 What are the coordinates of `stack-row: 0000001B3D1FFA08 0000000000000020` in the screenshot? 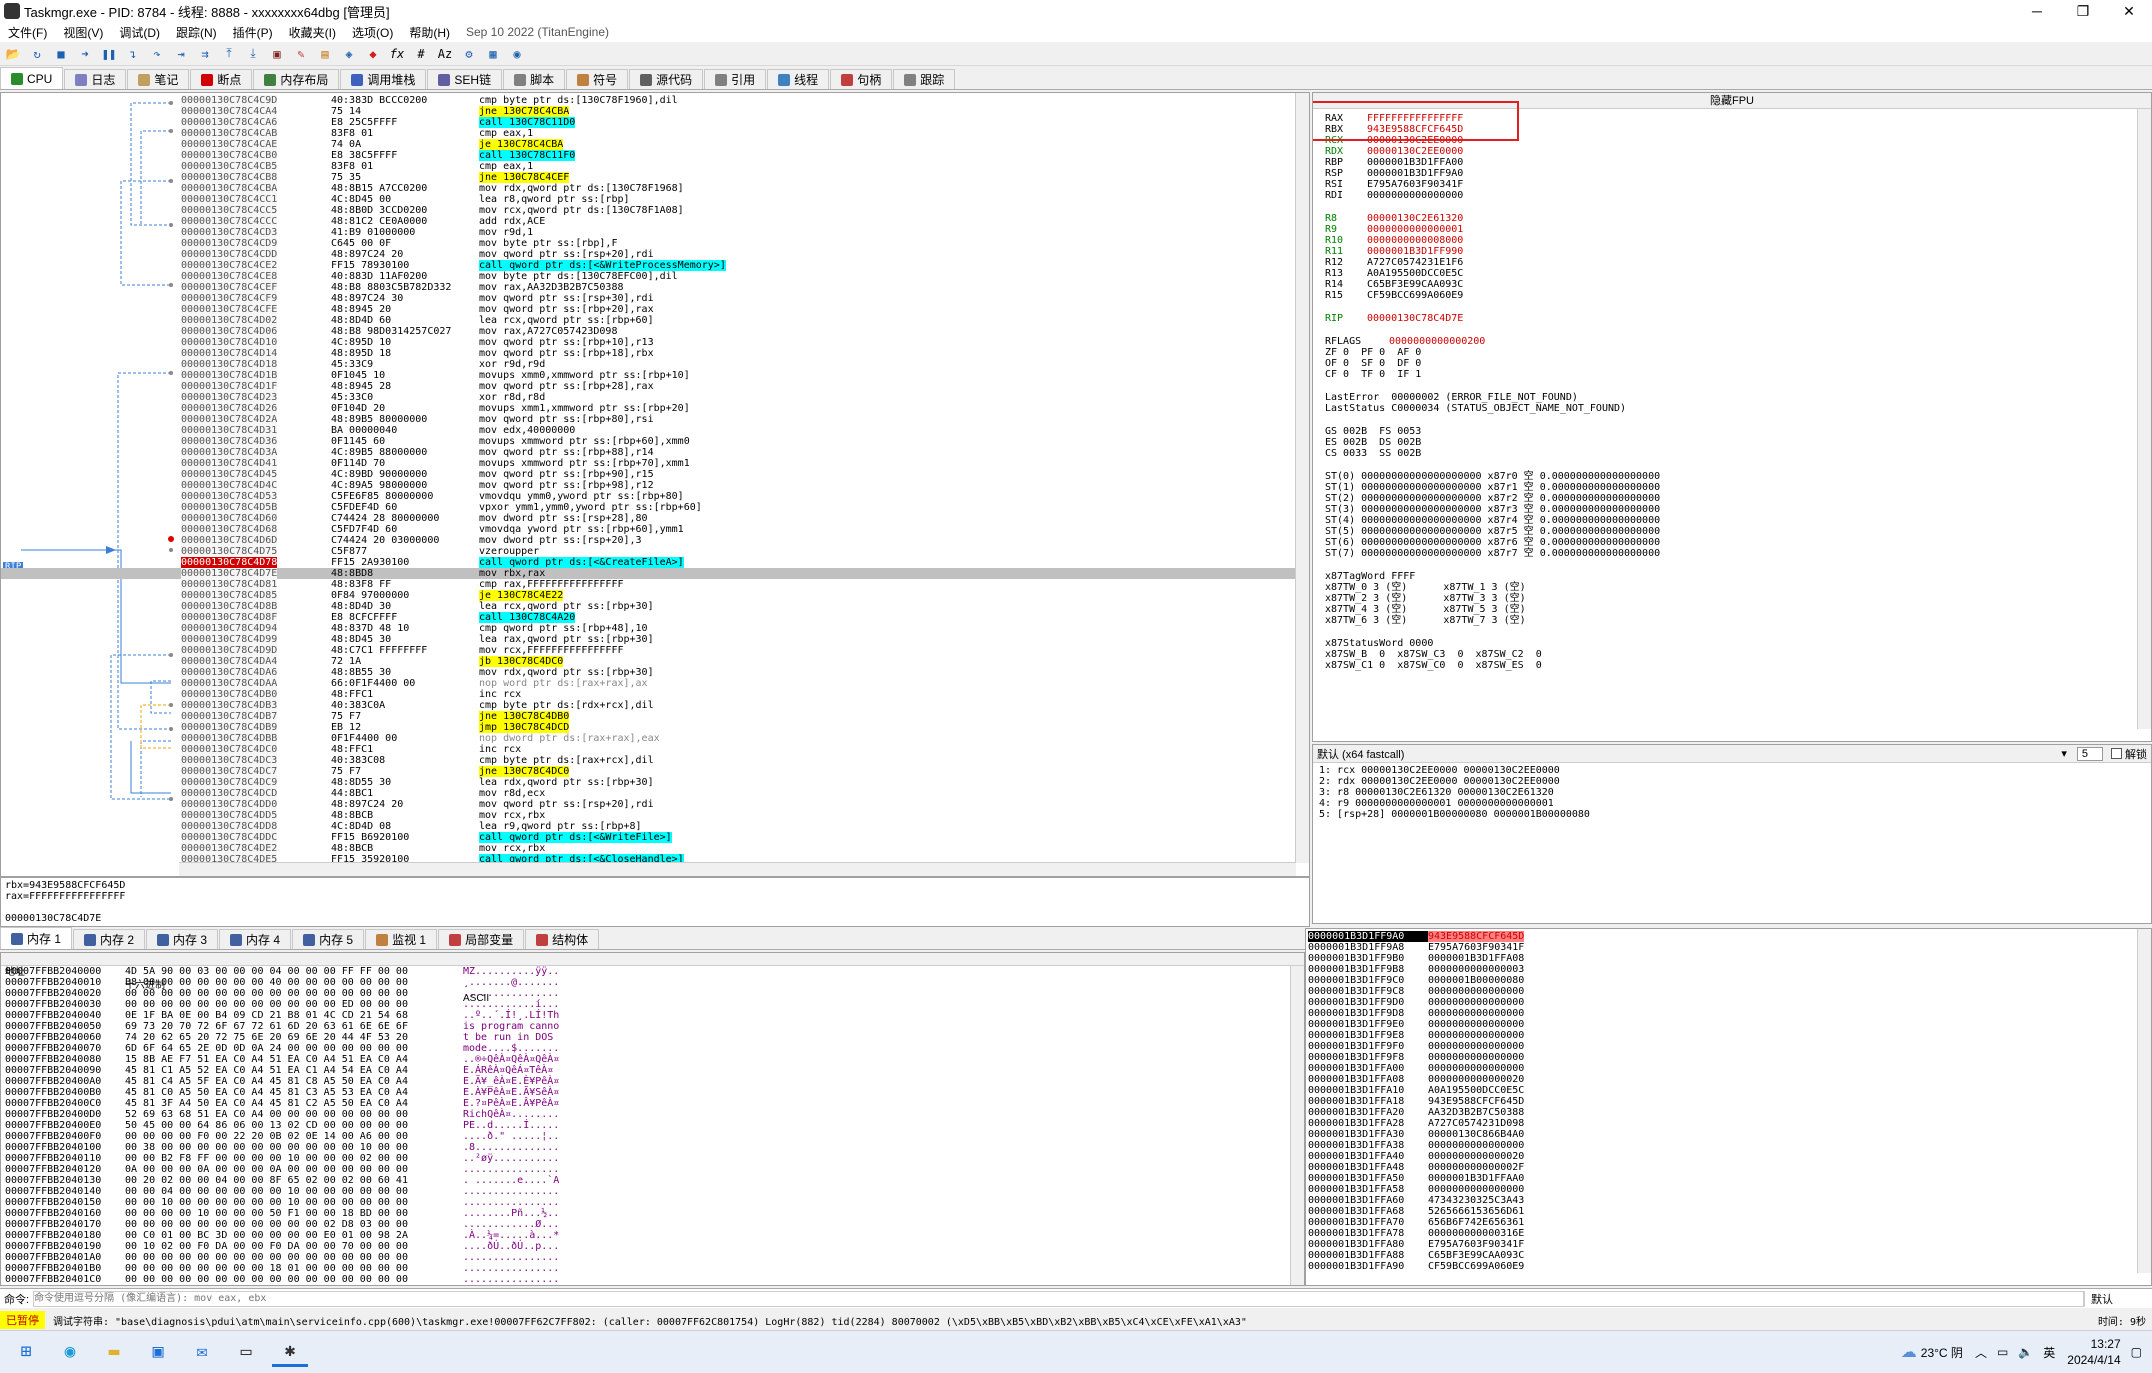 It's located at (1416, 1079).